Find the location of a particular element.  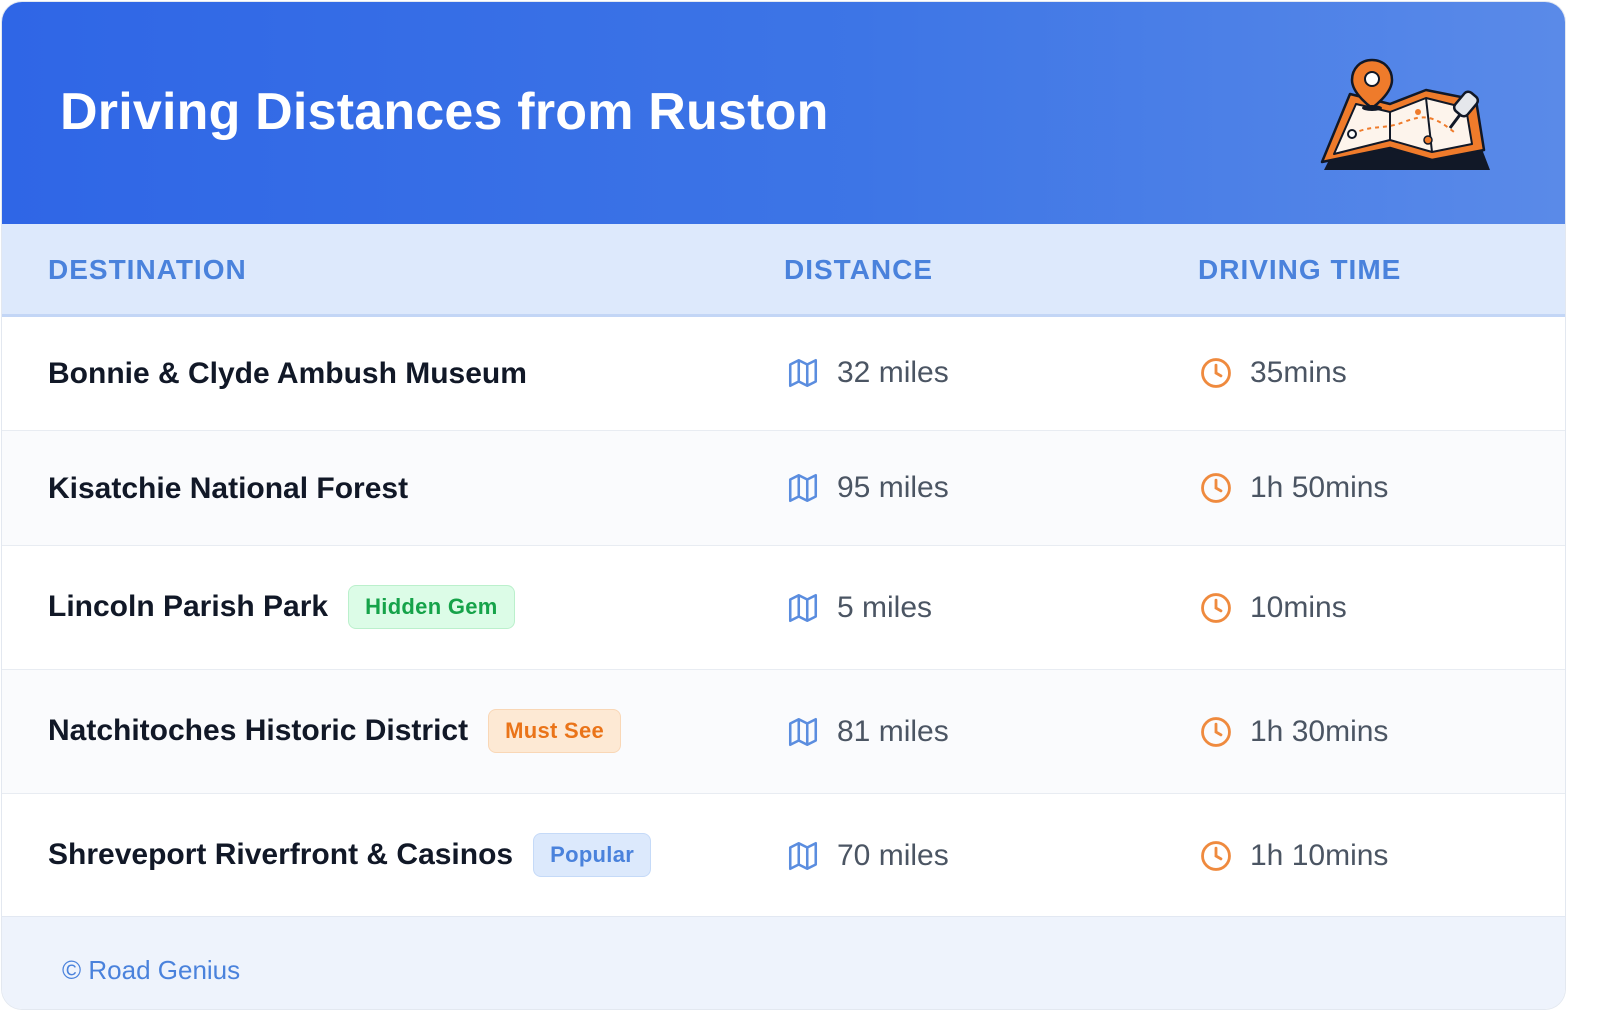

column-header-driving-time: DRIVING TIME is located at coordinates (1299, 270).